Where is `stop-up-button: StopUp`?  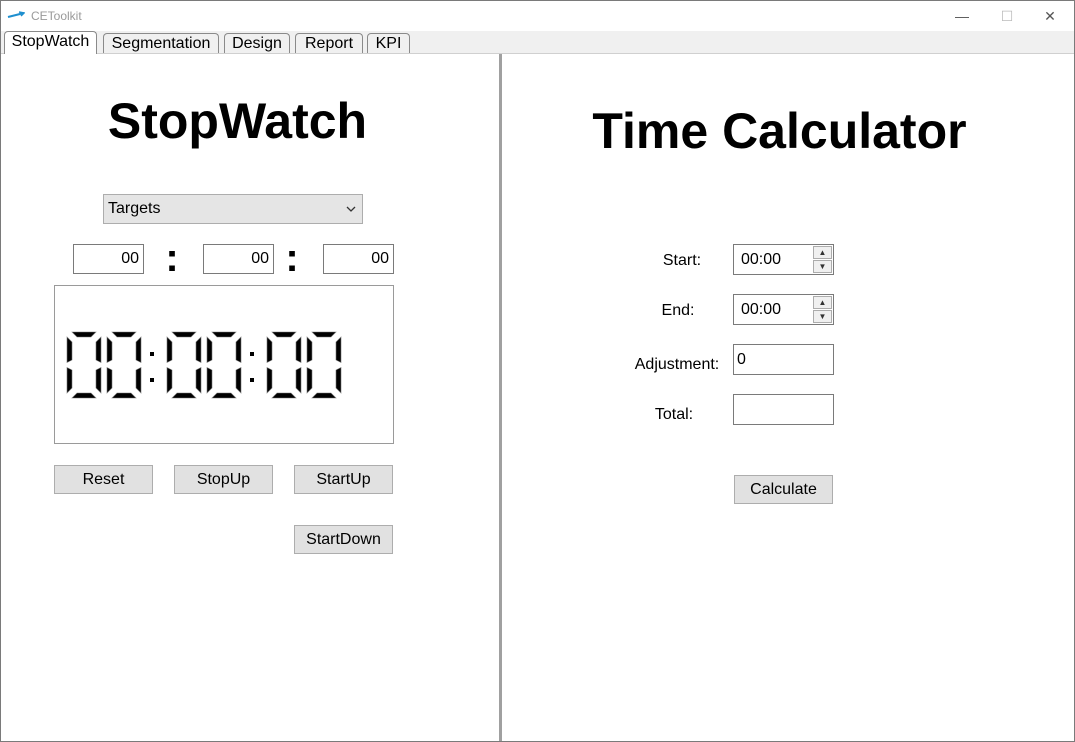 stop-up-button: StopUp is located at coordinates (223, 479).